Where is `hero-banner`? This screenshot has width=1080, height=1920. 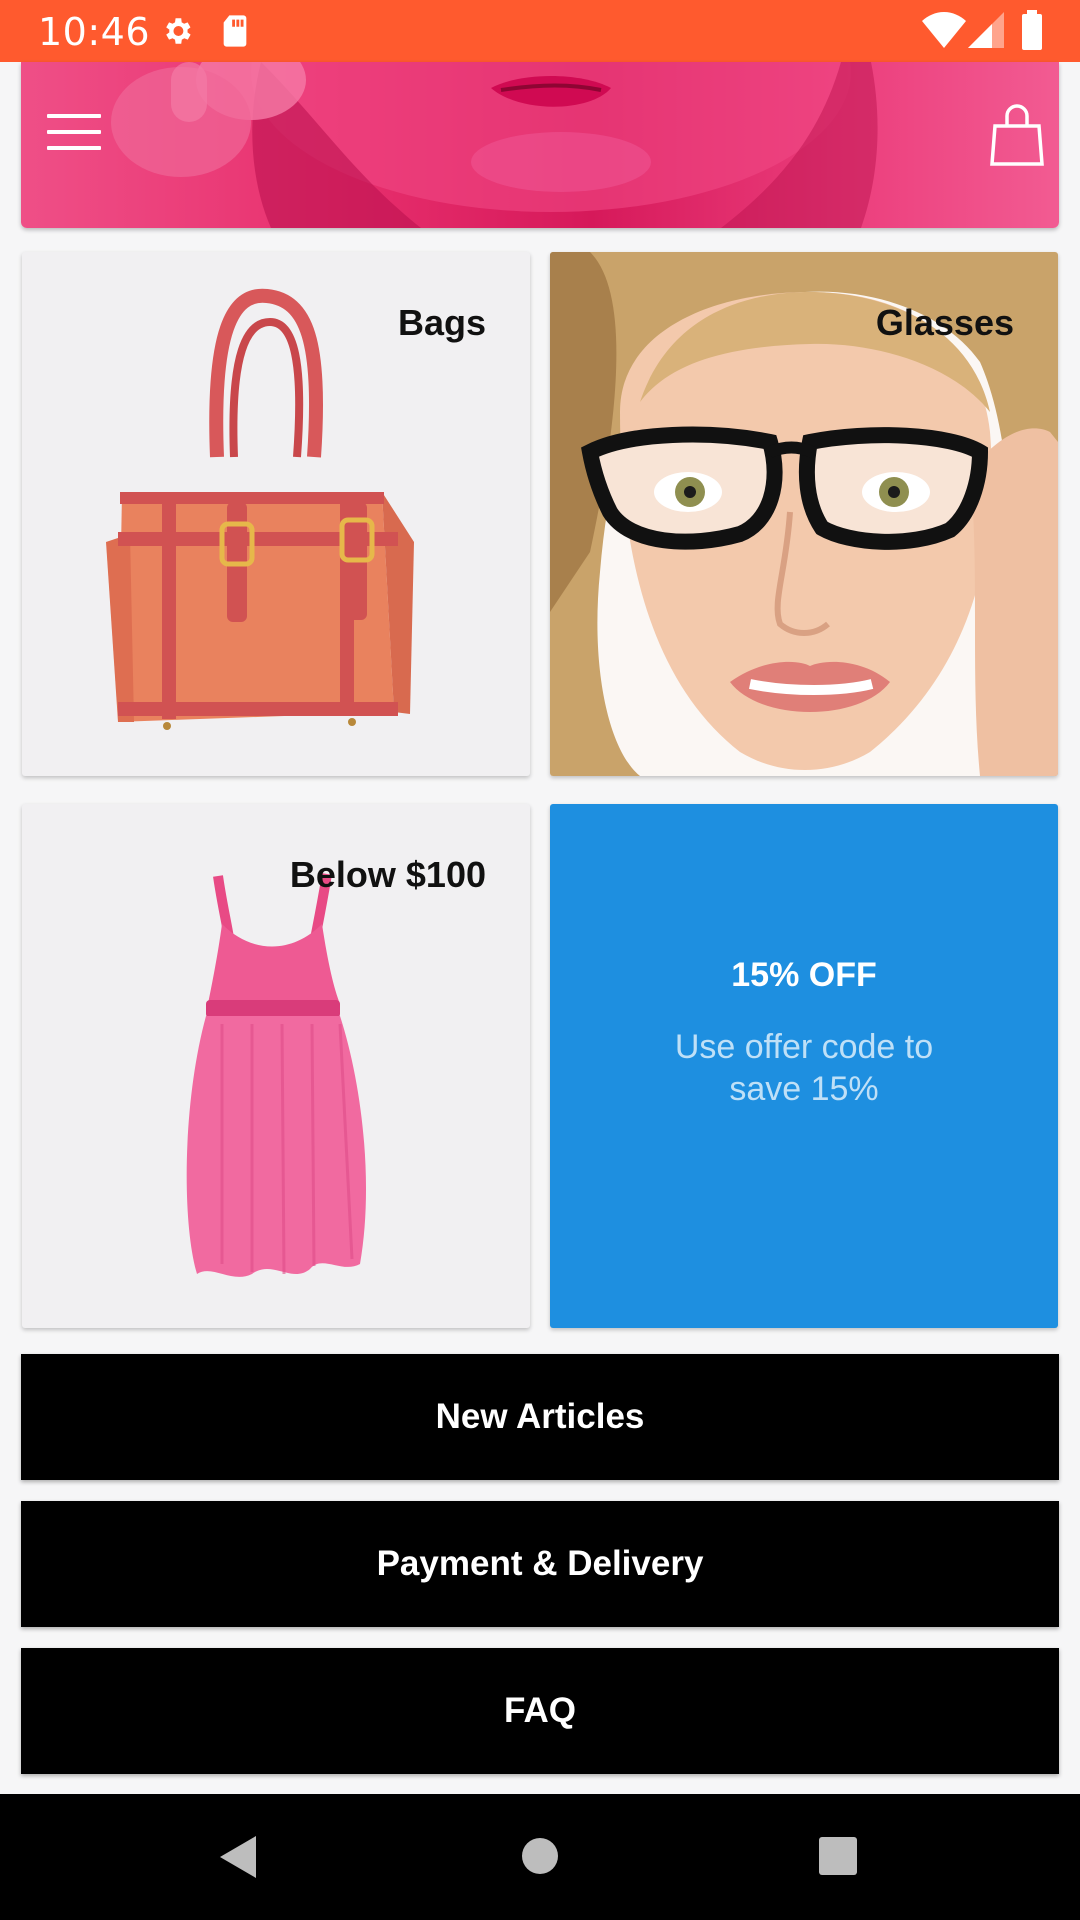
hero-banner is located at coordinates (540, 145).